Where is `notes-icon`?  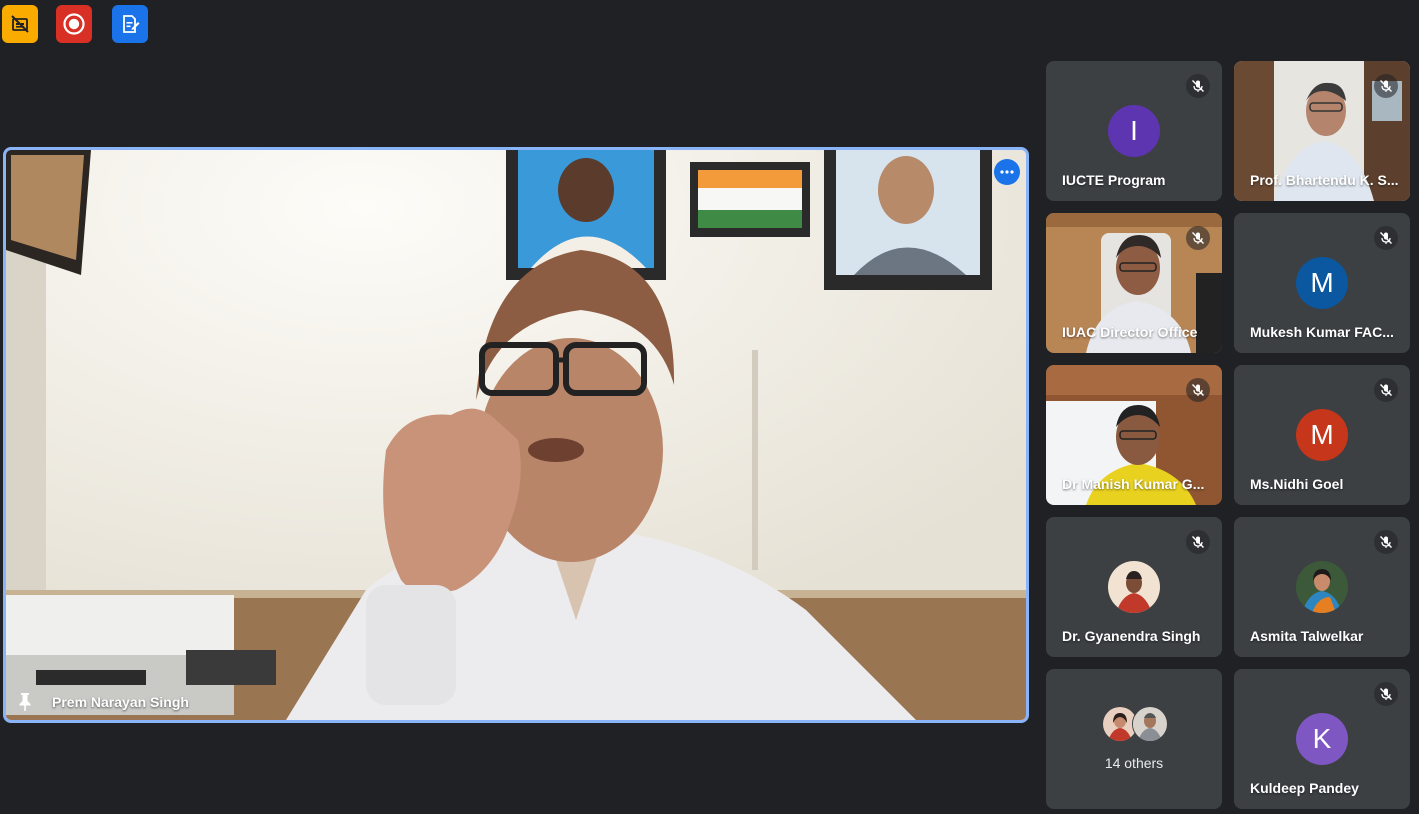
notes-icon is located at coordinates (131, 24).